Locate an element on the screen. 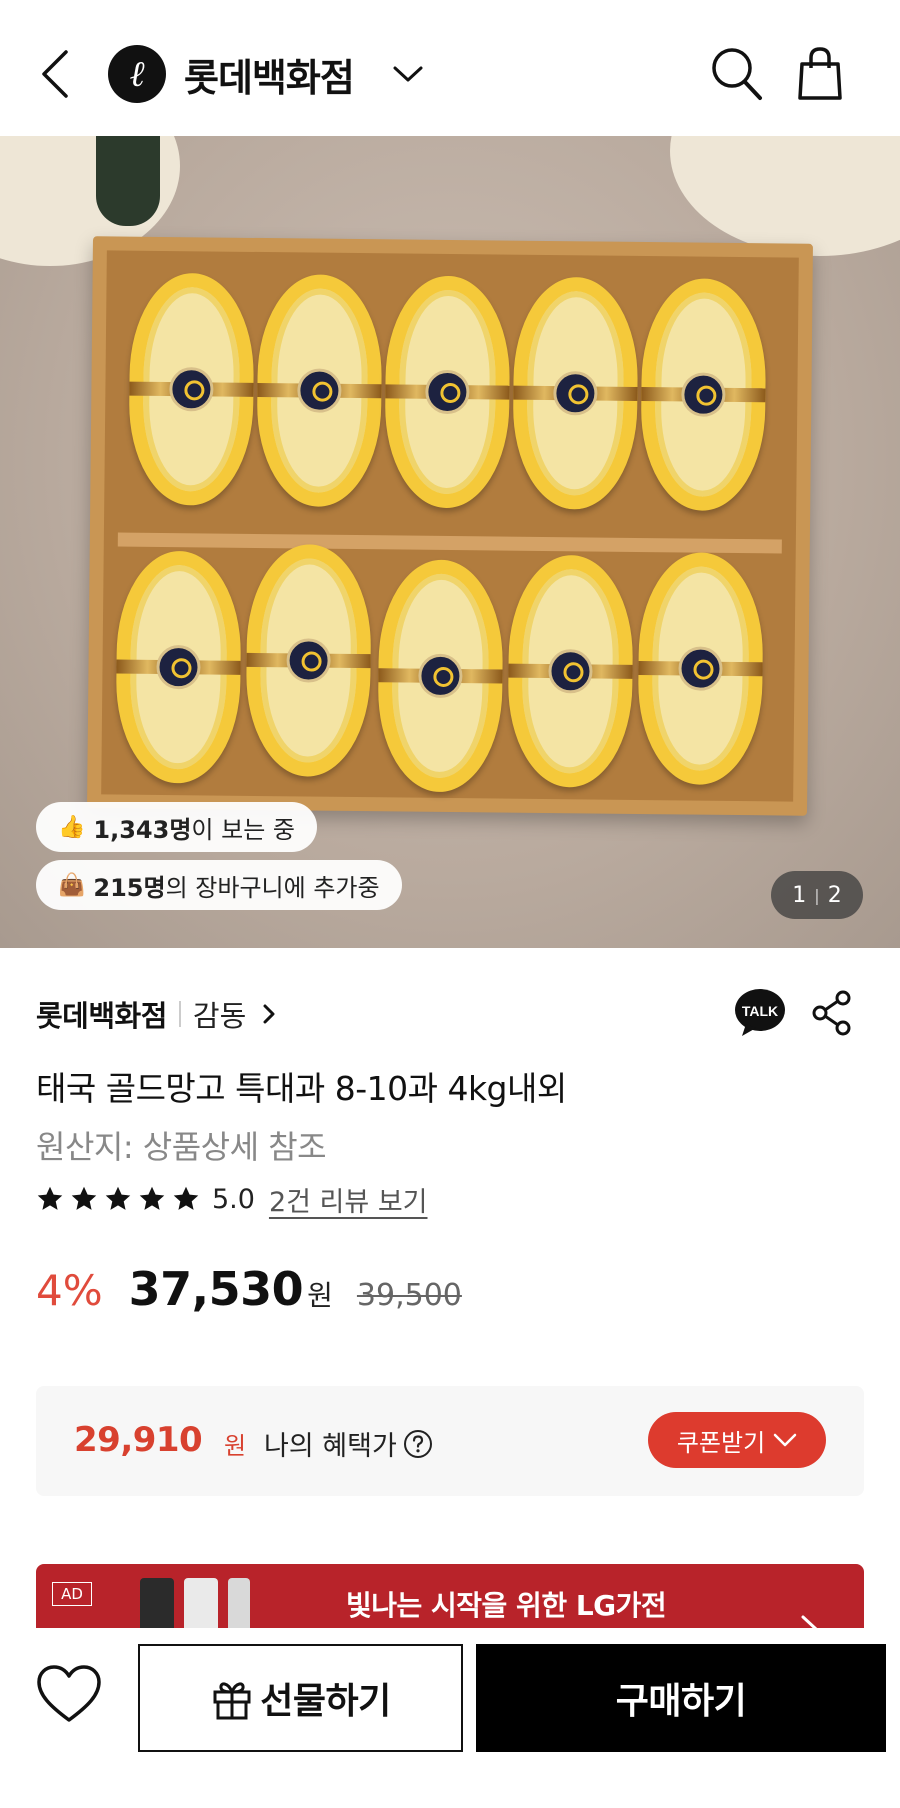  rating-value: 5.0 is located at coordinates (233, 1199).